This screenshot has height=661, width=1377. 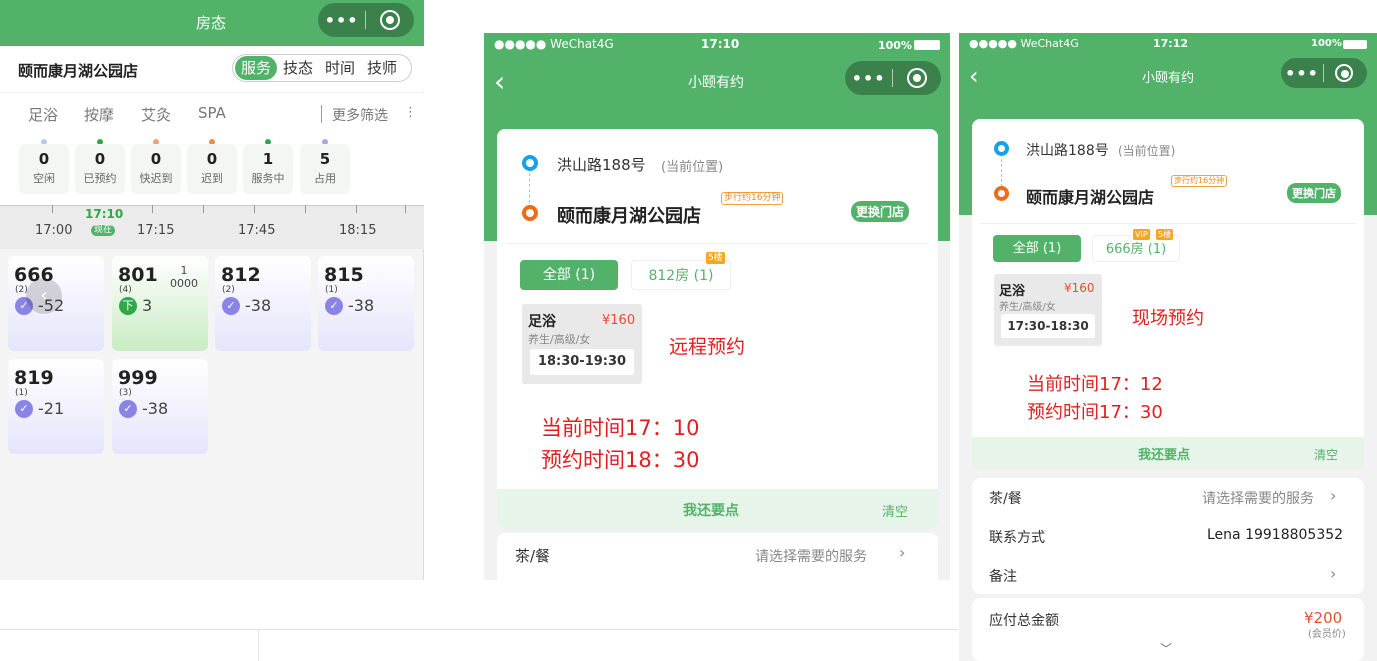 I want to click on tab-tech-status: 技态, so click(x=298, y=68).